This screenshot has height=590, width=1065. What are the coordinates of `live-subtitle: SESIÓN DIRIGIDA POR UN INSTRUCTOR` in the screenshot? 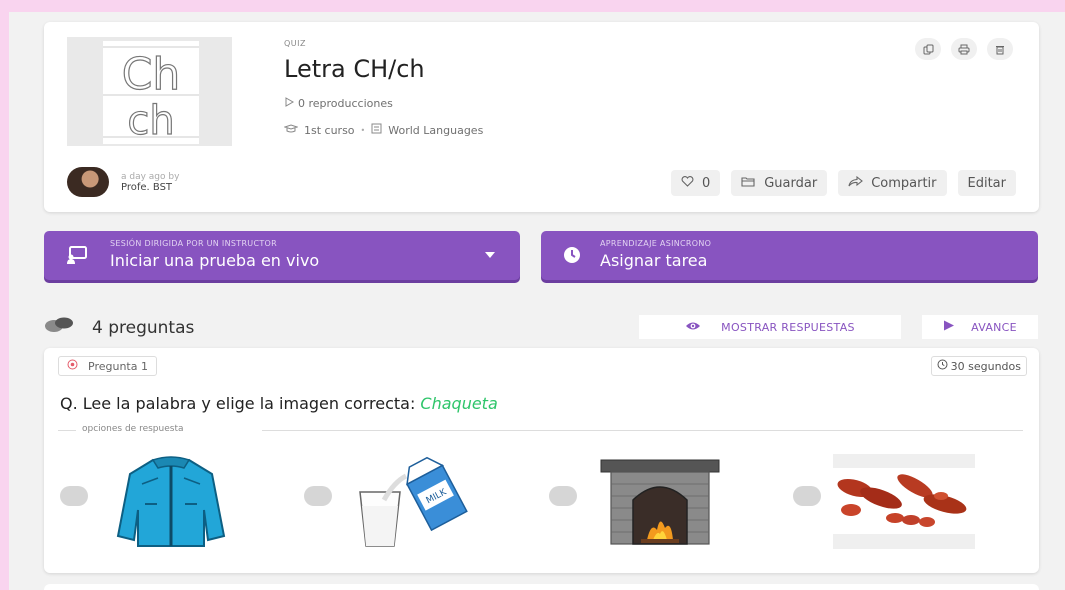 It's located at (193, 243).